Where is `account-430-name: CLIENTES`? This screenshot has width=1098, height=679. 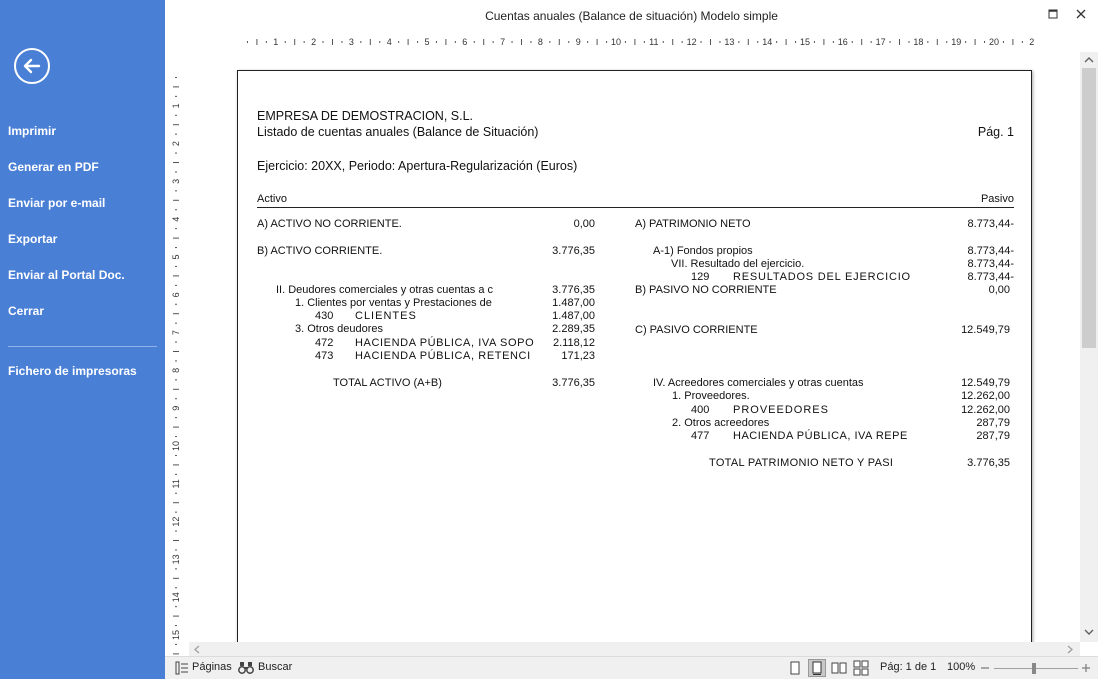
account-430-name: CLIENTES is located at coordinates (386, 316).